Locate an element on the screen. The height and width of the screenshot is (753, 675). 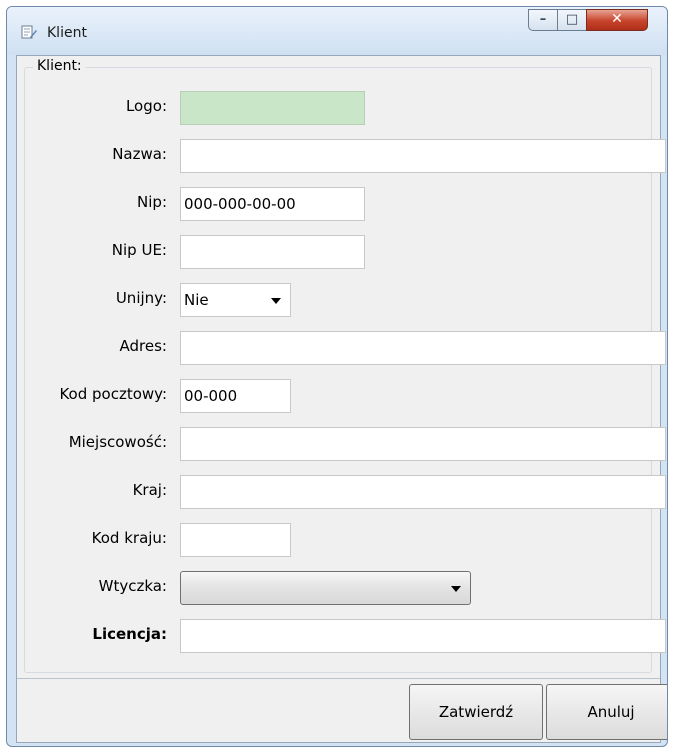
nip-label: Nip: is located at coordinates (152, 202).